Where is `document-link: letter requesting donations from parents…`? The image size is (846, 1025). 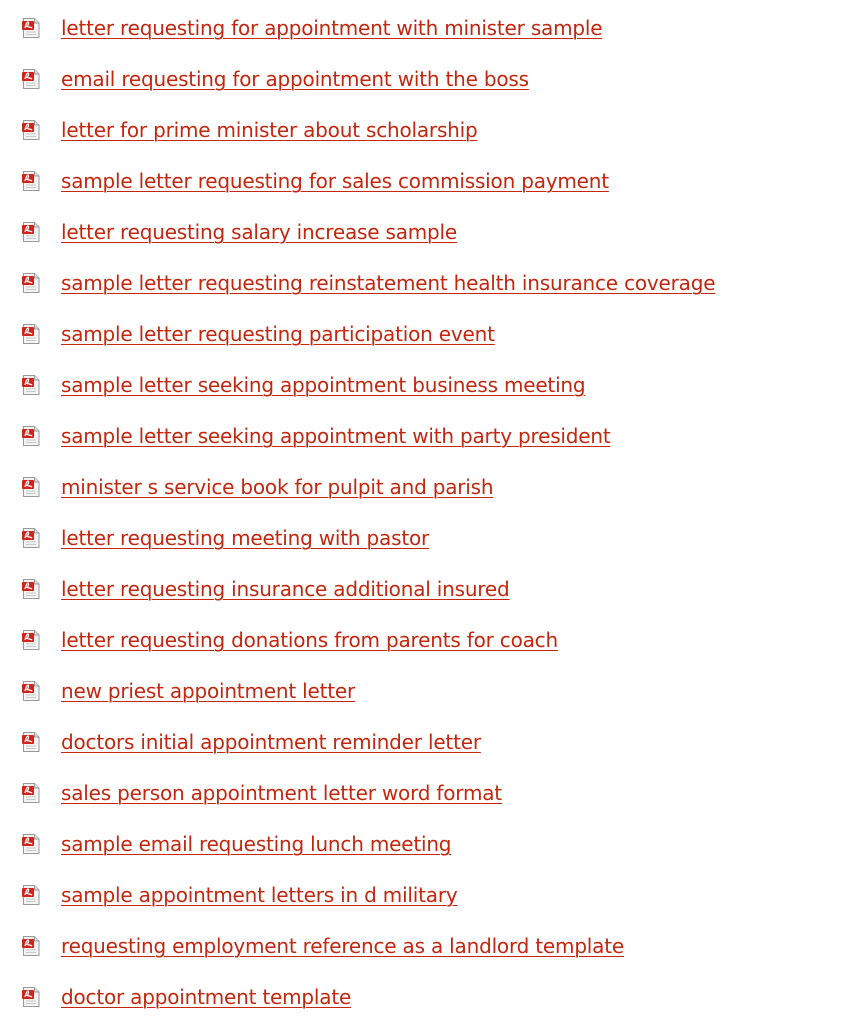
document-link: letter requesting donations from parents… is located at coordinates (309, 640).